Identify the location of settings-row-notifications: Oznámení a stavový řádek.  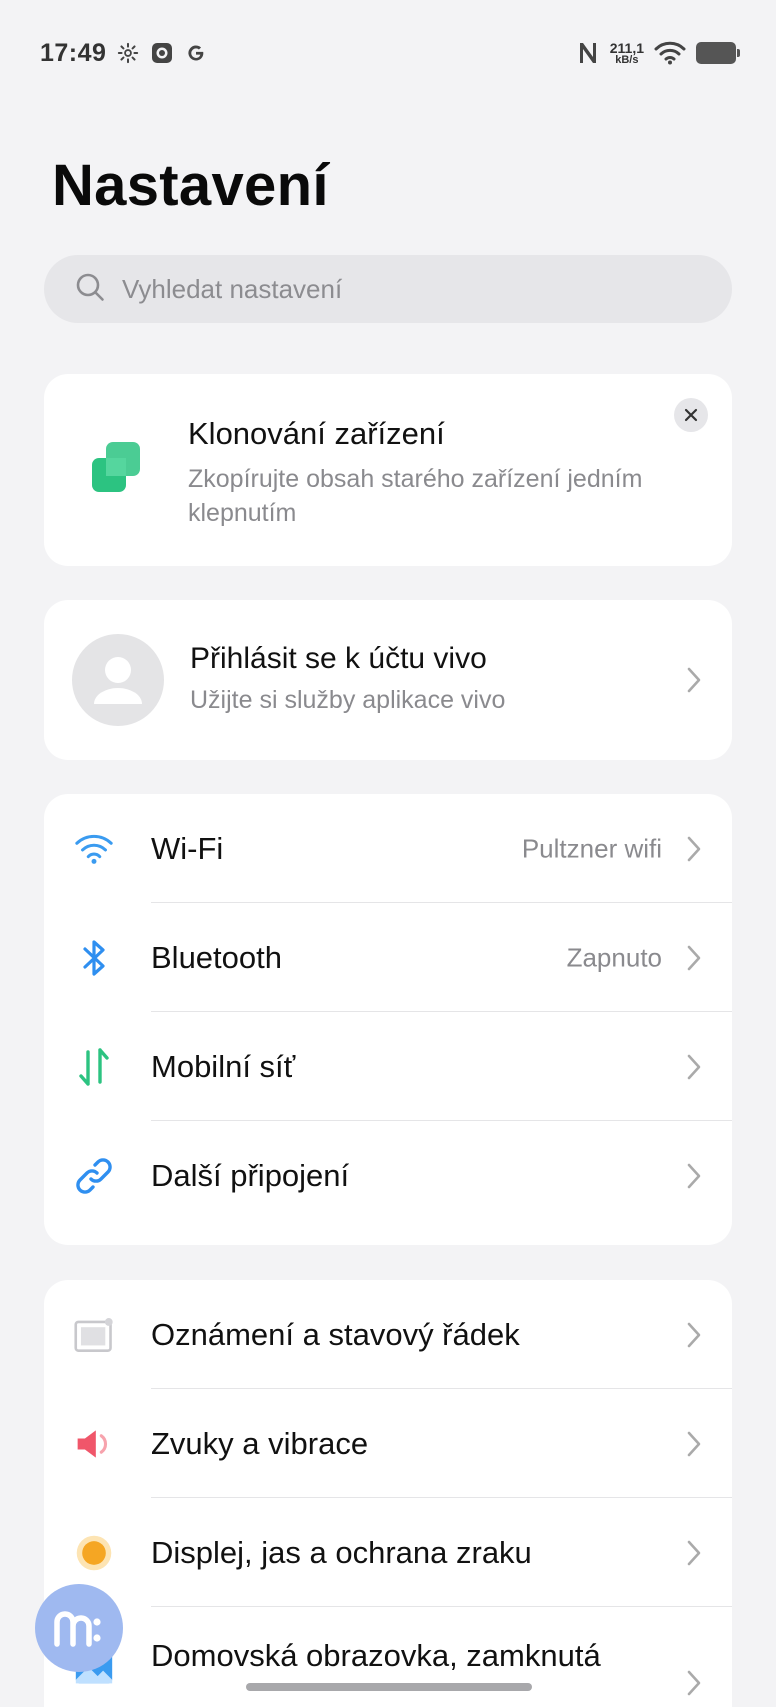
(388, 1334).